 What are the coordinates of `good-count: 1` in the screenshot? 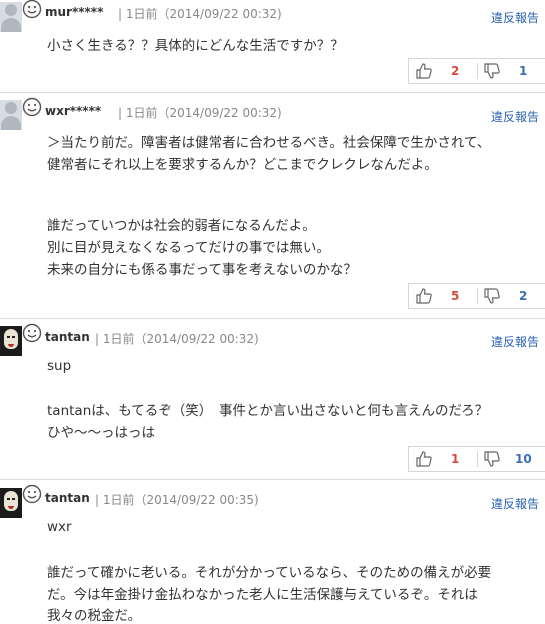 It's located at (455, 459).